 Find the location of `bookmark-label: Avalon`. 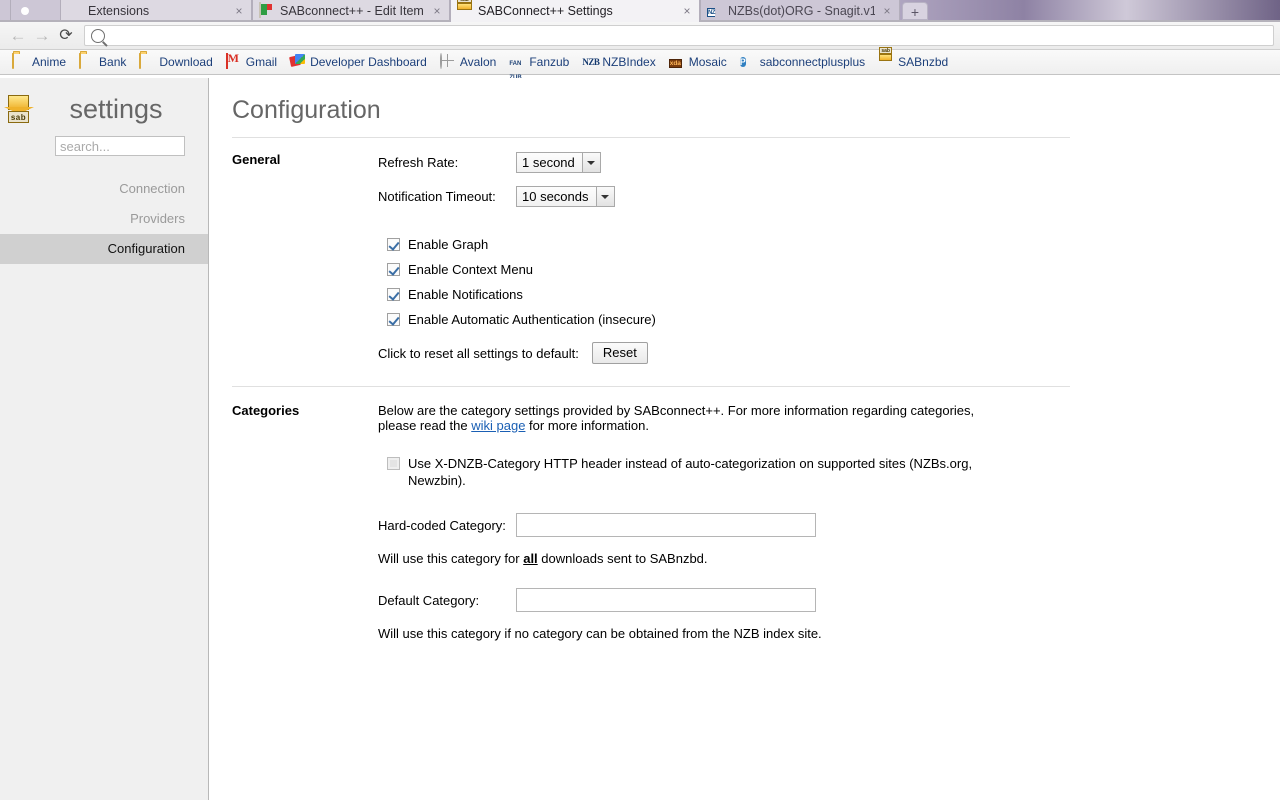

bookmark-label: Avalon is located at coordinates (478, 62).